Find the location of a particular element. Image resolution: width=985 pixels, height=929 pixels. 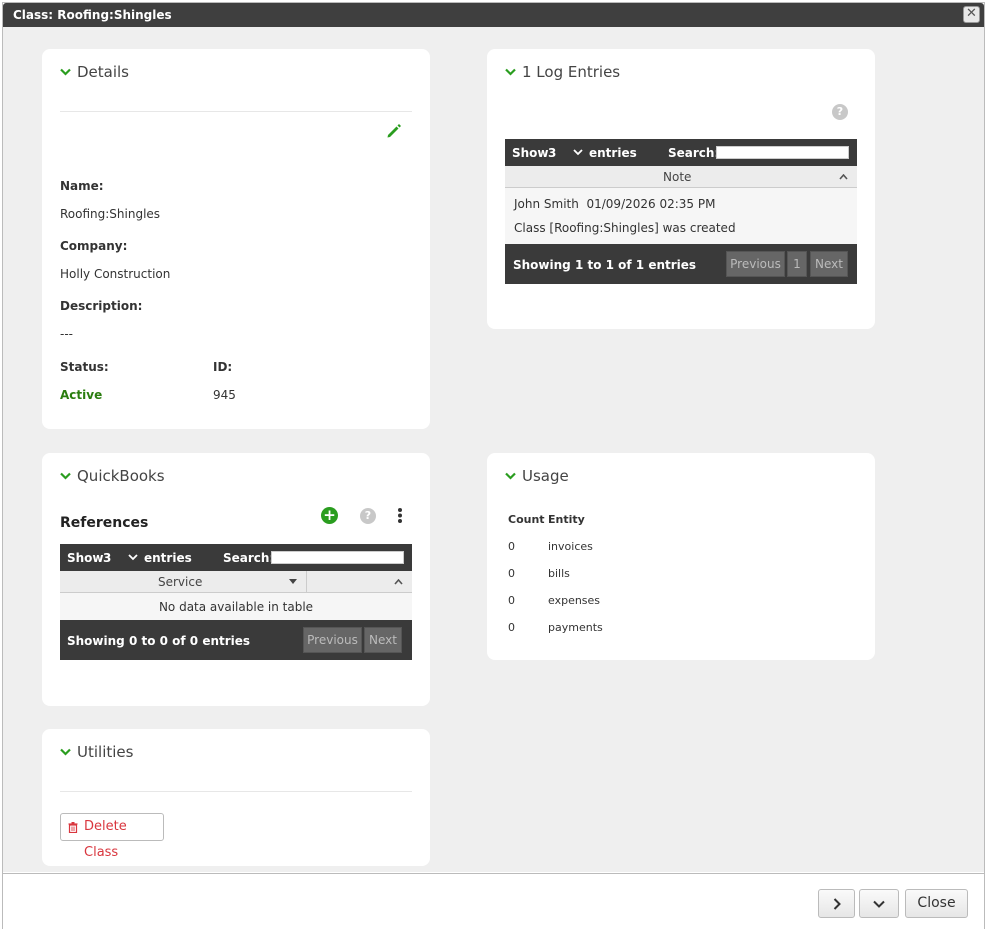

company-label: Company: is located at coordinates (94, 246).